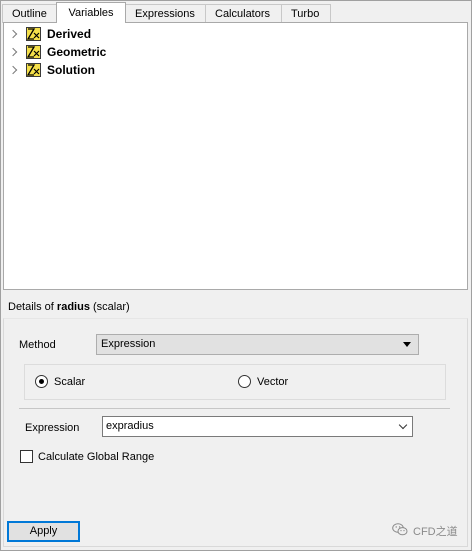 Image resolution: width=472 pixels, height=551 pixels. What do you see at coordinates (37, 345) in the screenshot?
I see `method-label: Method` at bounding box center [37, 345].